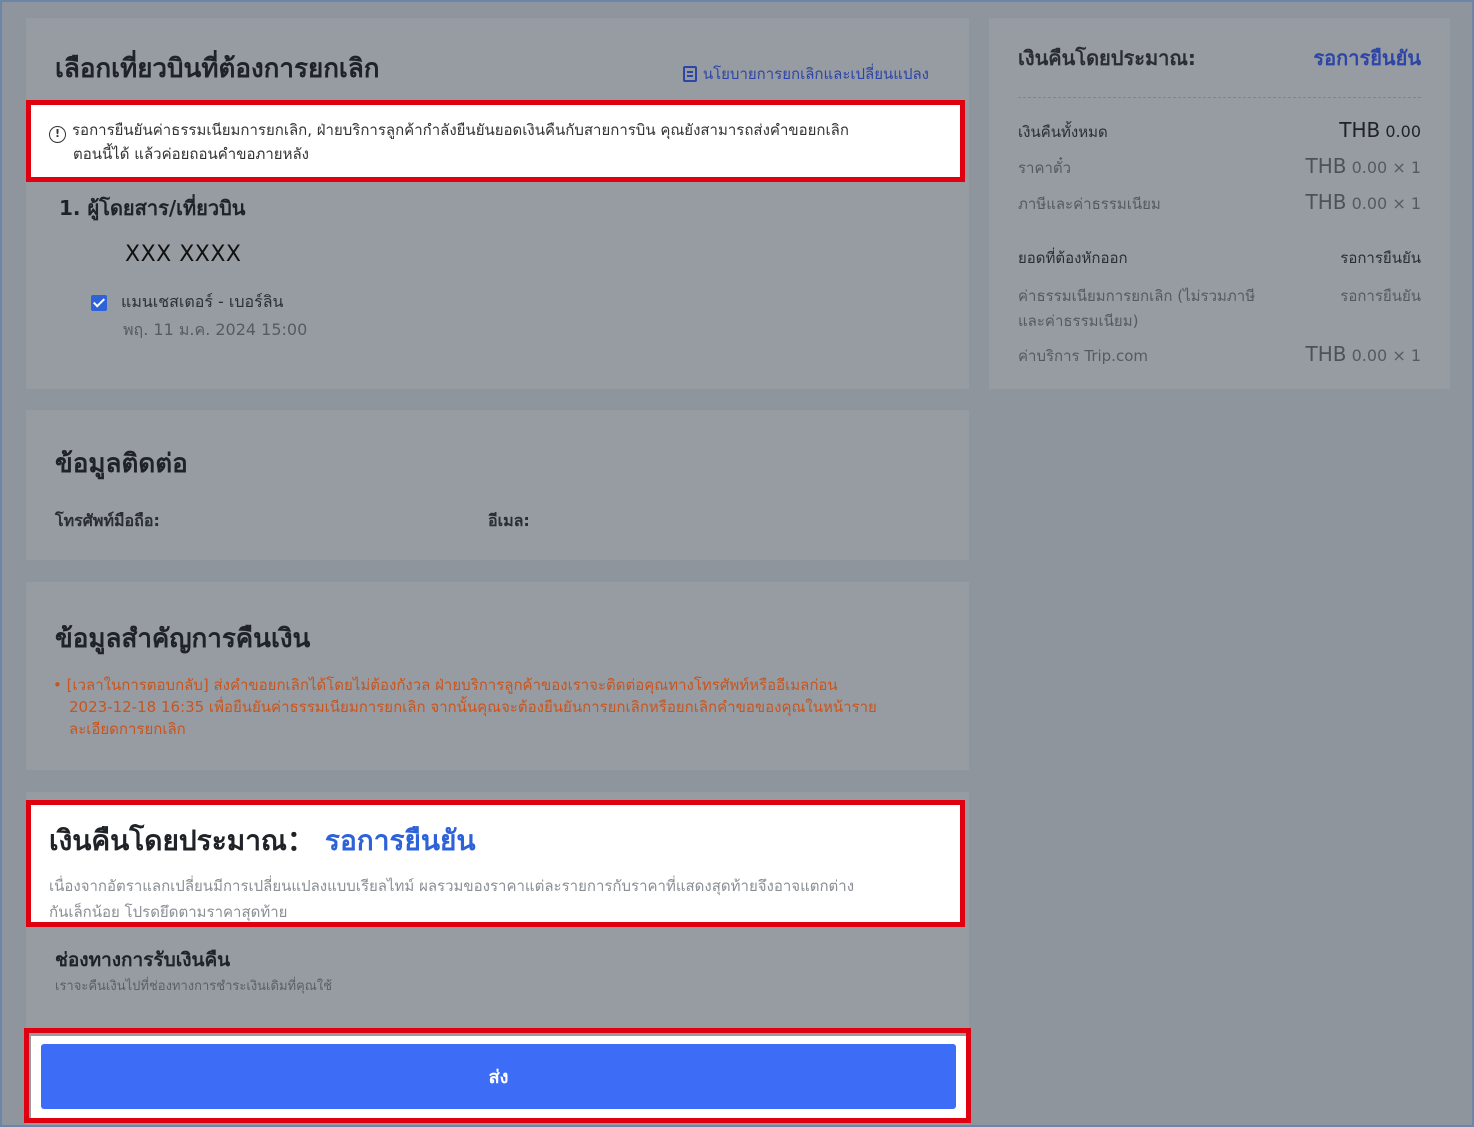 Image resolution: width=1474 pixels, height=1127 pixels. What do you see at coordinates (1219, 131) in the screenshot?
I see `summary-total-row: เงินคืนทั้งหมด THB 0.00` at bounding box center [1219, 131].